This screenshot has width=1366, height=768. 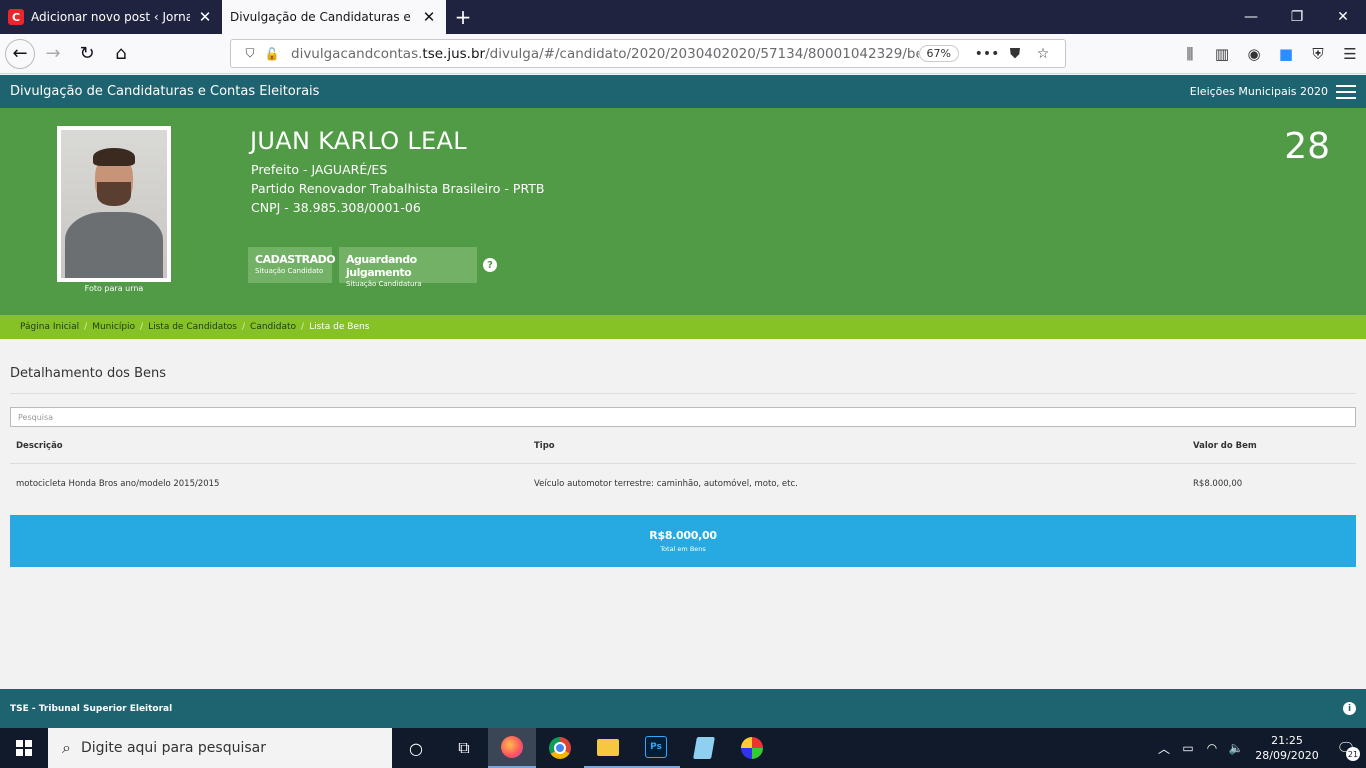 I want to click on candidate-photo, so click(x=114, y=204).